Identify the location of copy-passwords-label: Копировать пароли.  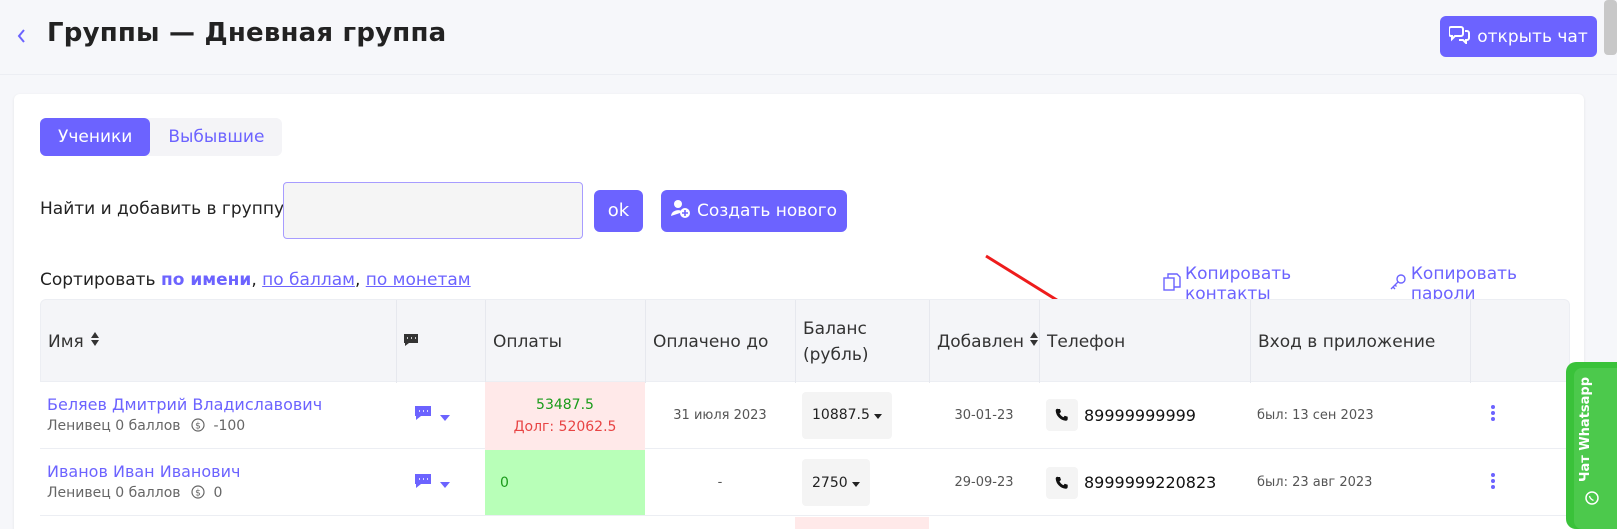
(1464, 284).